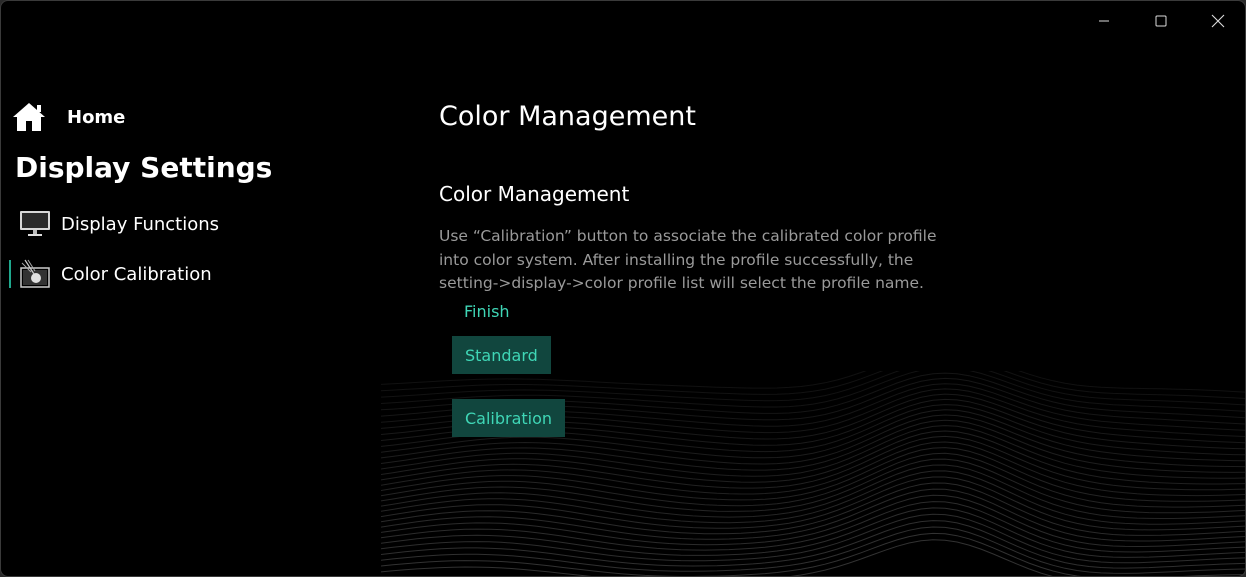  I want to click on section-heading: Color Management, so click(534, 194).